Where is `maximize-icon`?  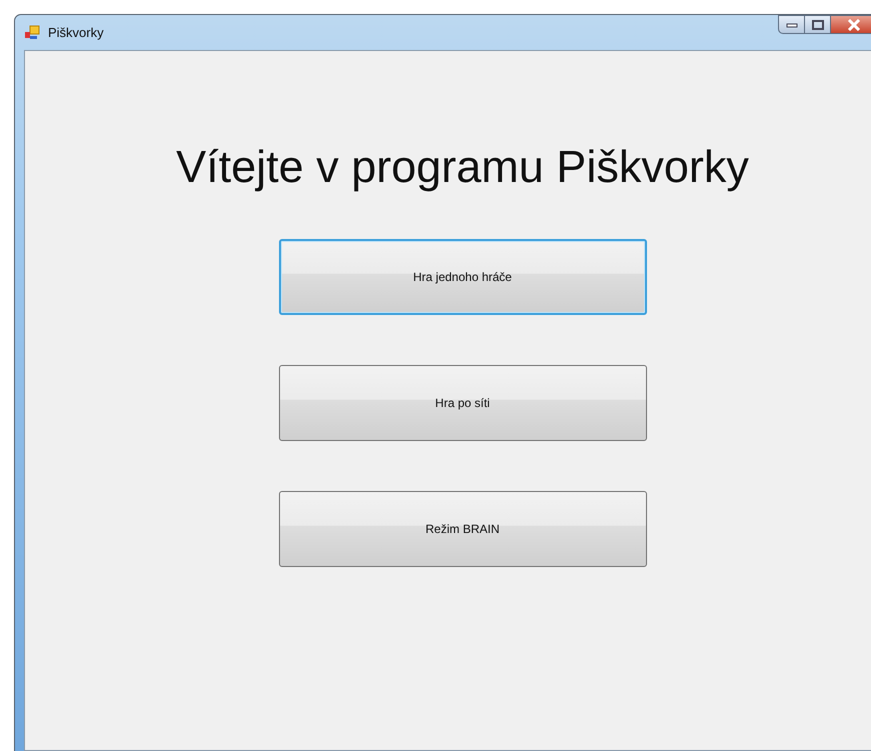
maximize-icon is located at coordinates (818, 25).